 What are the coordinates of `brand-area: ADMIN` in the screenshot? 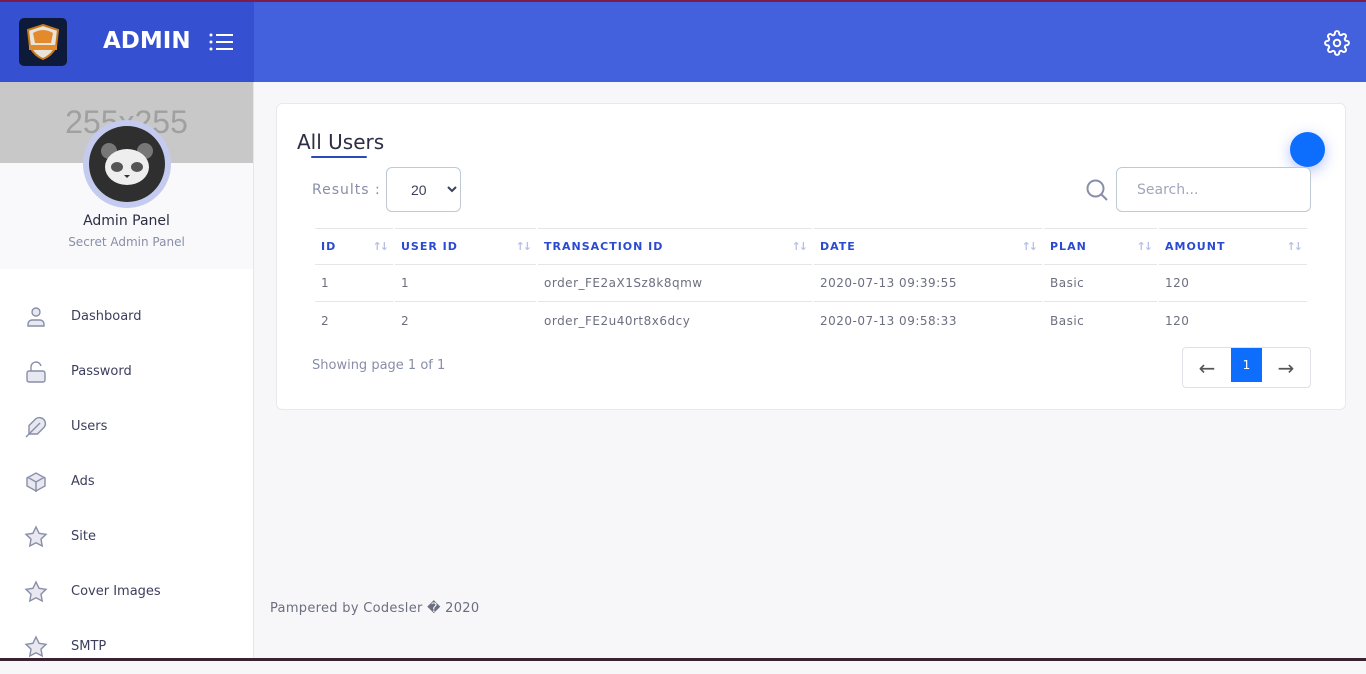 It's located at (127, 42).